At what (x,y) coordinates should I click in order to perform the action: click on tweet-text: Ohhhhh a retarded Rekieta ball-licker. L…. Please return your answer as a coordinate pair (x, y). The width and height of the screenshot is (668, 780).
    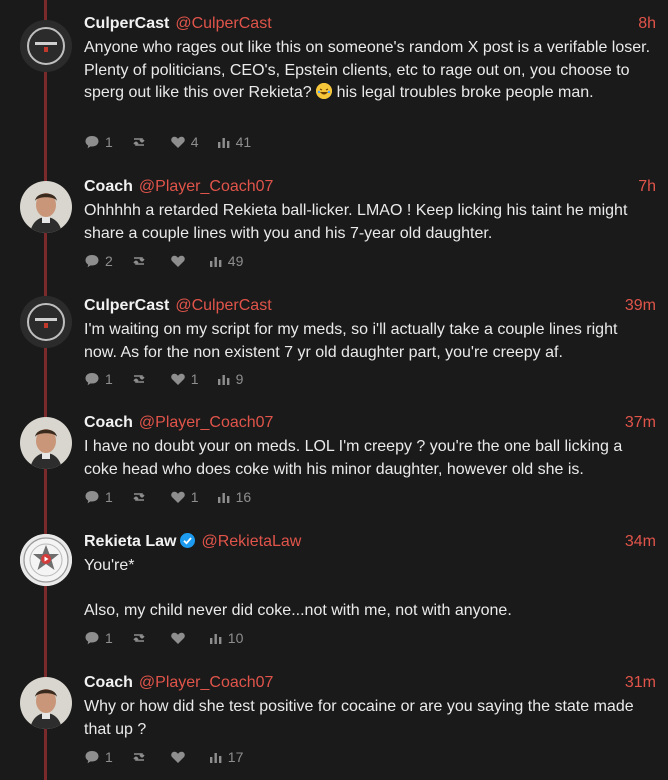
    Looking at the image, I should click on (358, 222).